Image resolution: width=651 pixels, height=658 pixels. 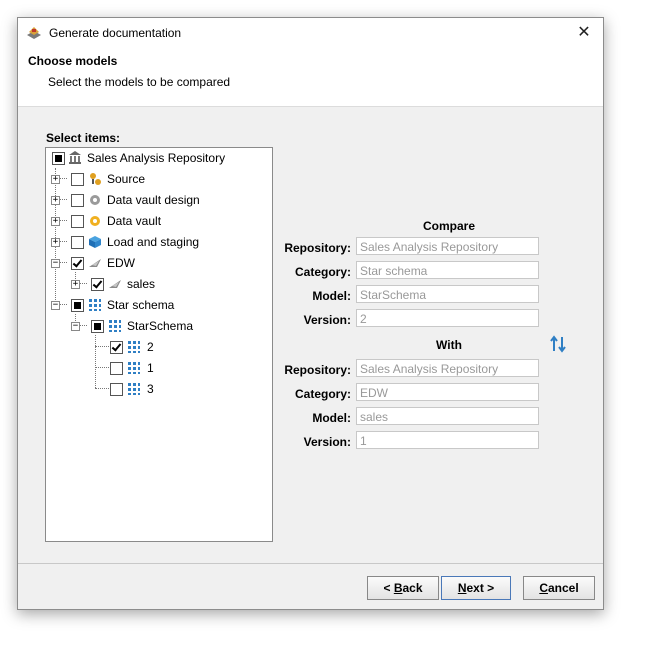 I want to click on tree-node-label: 3, so click(x=150, y=389).